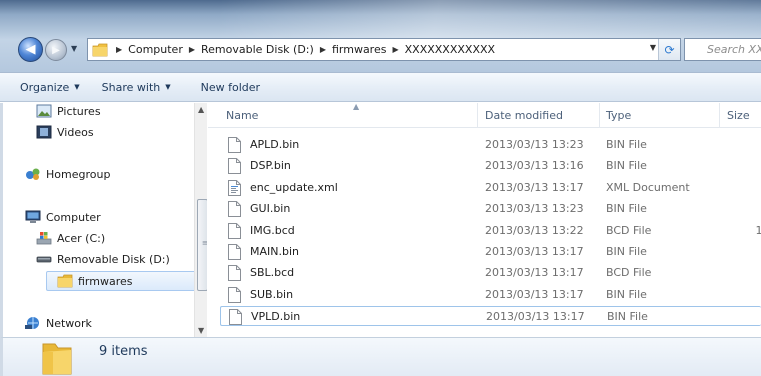 The width and height of the screenshot is (761, 376). I want to click on table-row: VPLD.bin 2013/03/13 13:17 BIN File 1,6, so click(490, 316).